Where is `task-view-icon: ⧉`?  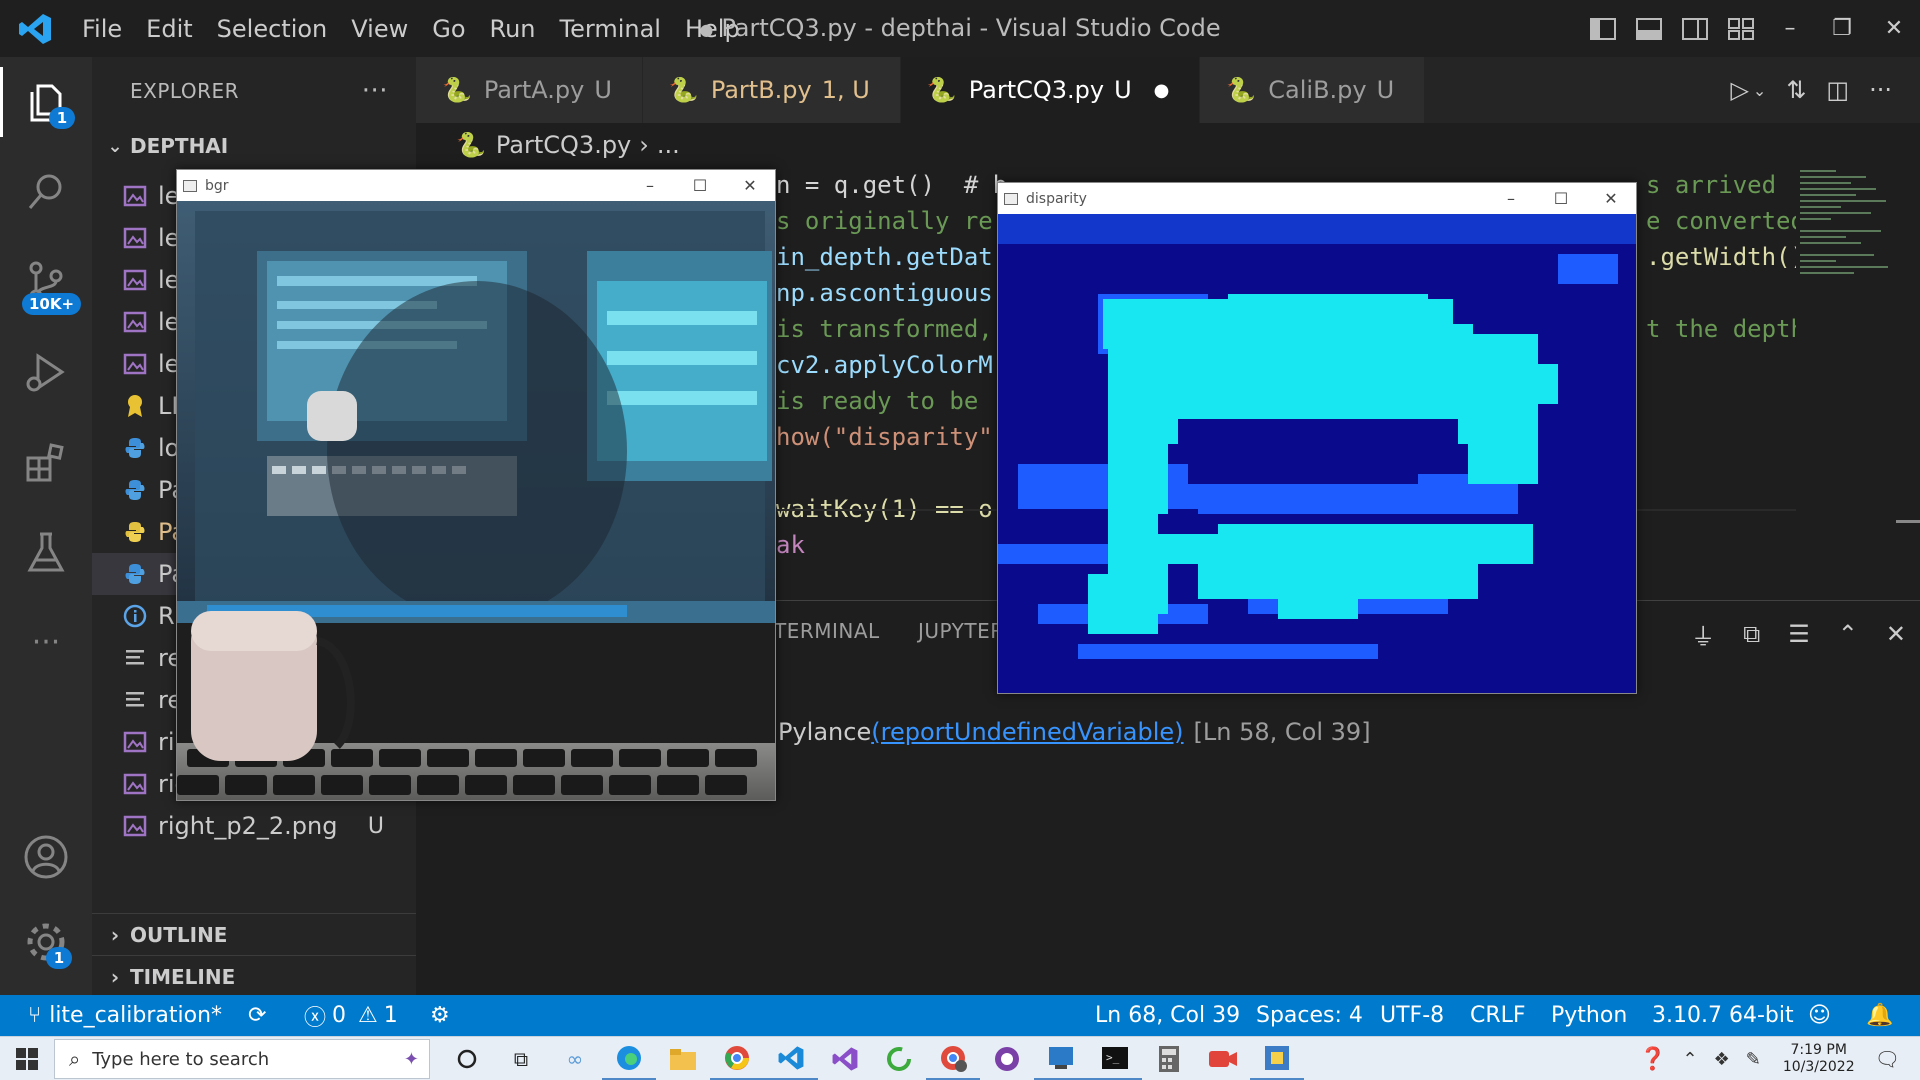 task-view-icon: ⧉ is located at coordinates (521, 1058).